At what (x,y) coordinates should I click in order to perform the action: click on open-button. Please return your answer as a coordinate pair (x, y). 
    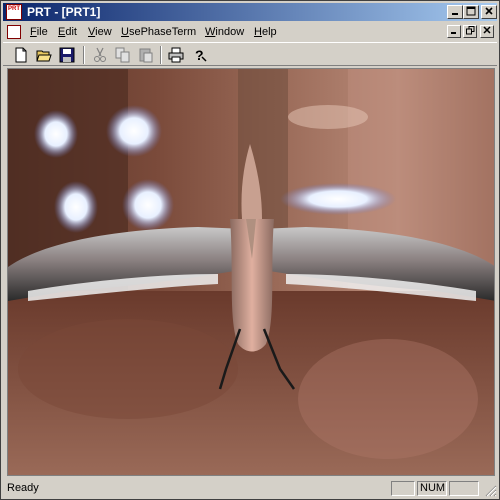
    Looking at the image, I should click on (44, 55).